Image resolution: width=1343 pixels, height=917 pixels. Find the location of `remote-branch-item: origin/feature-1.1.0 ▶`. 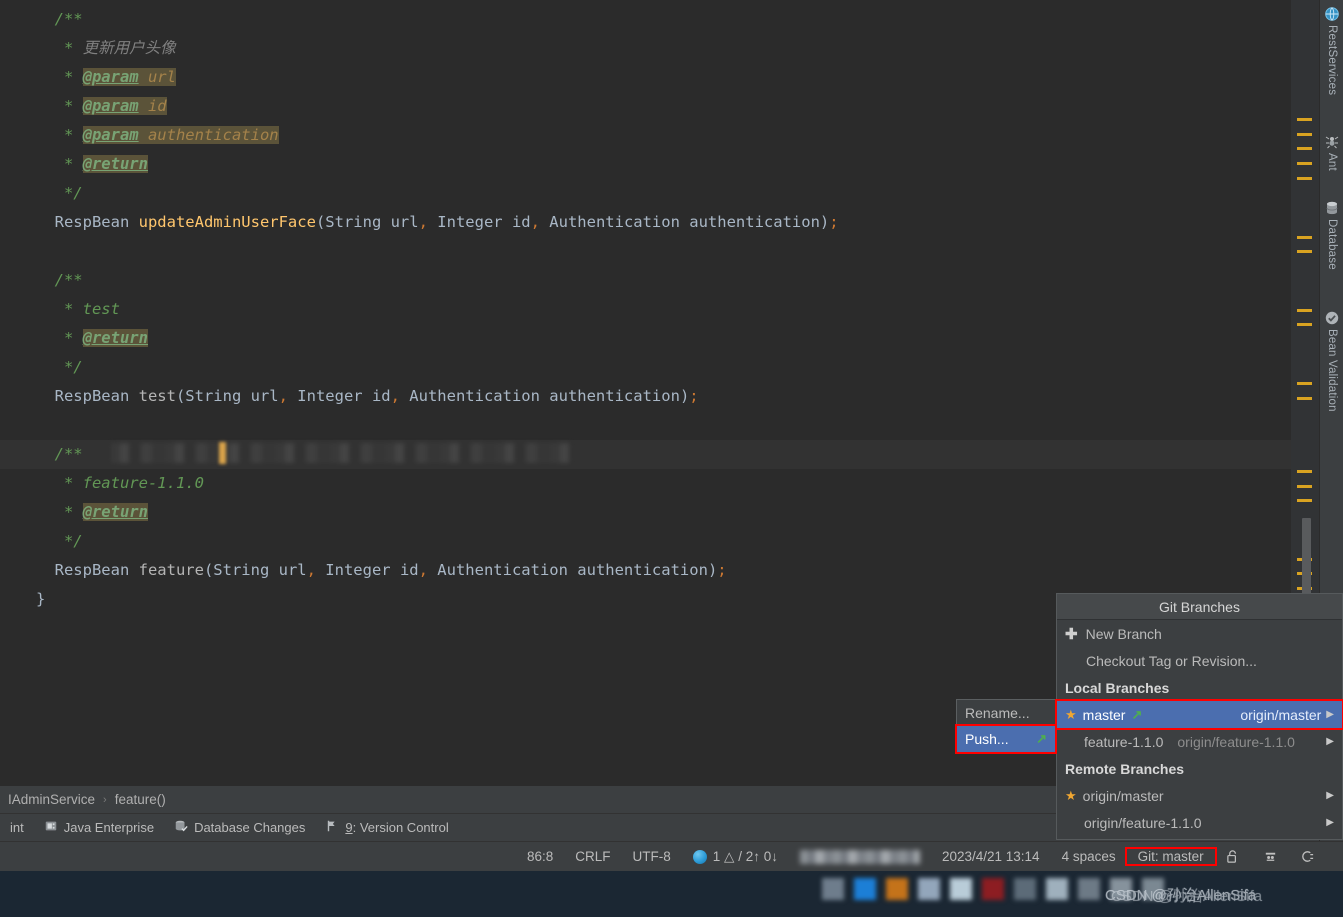

remote-branch-item: origin/feature-1.1.0 ▶ is located at coordinates (1199, 822).